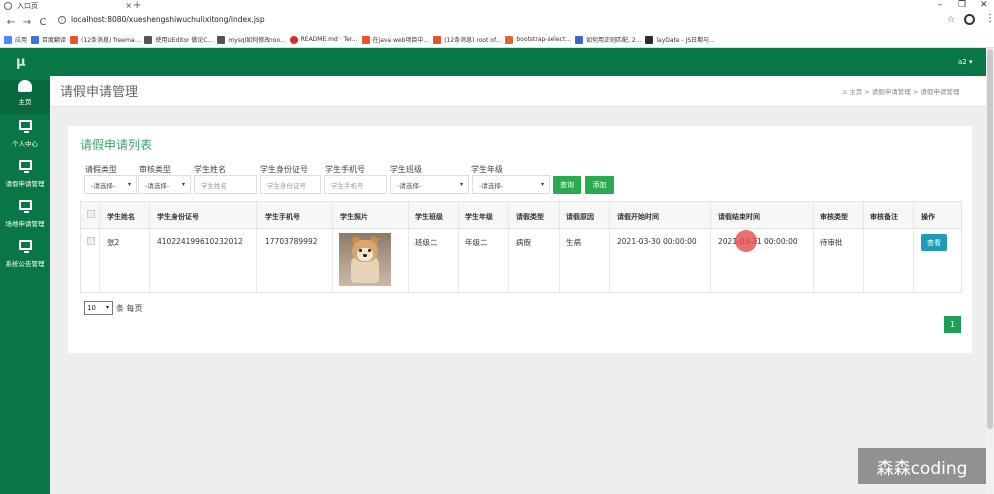  I want to click on minimize-button: –, so click(940, 5).